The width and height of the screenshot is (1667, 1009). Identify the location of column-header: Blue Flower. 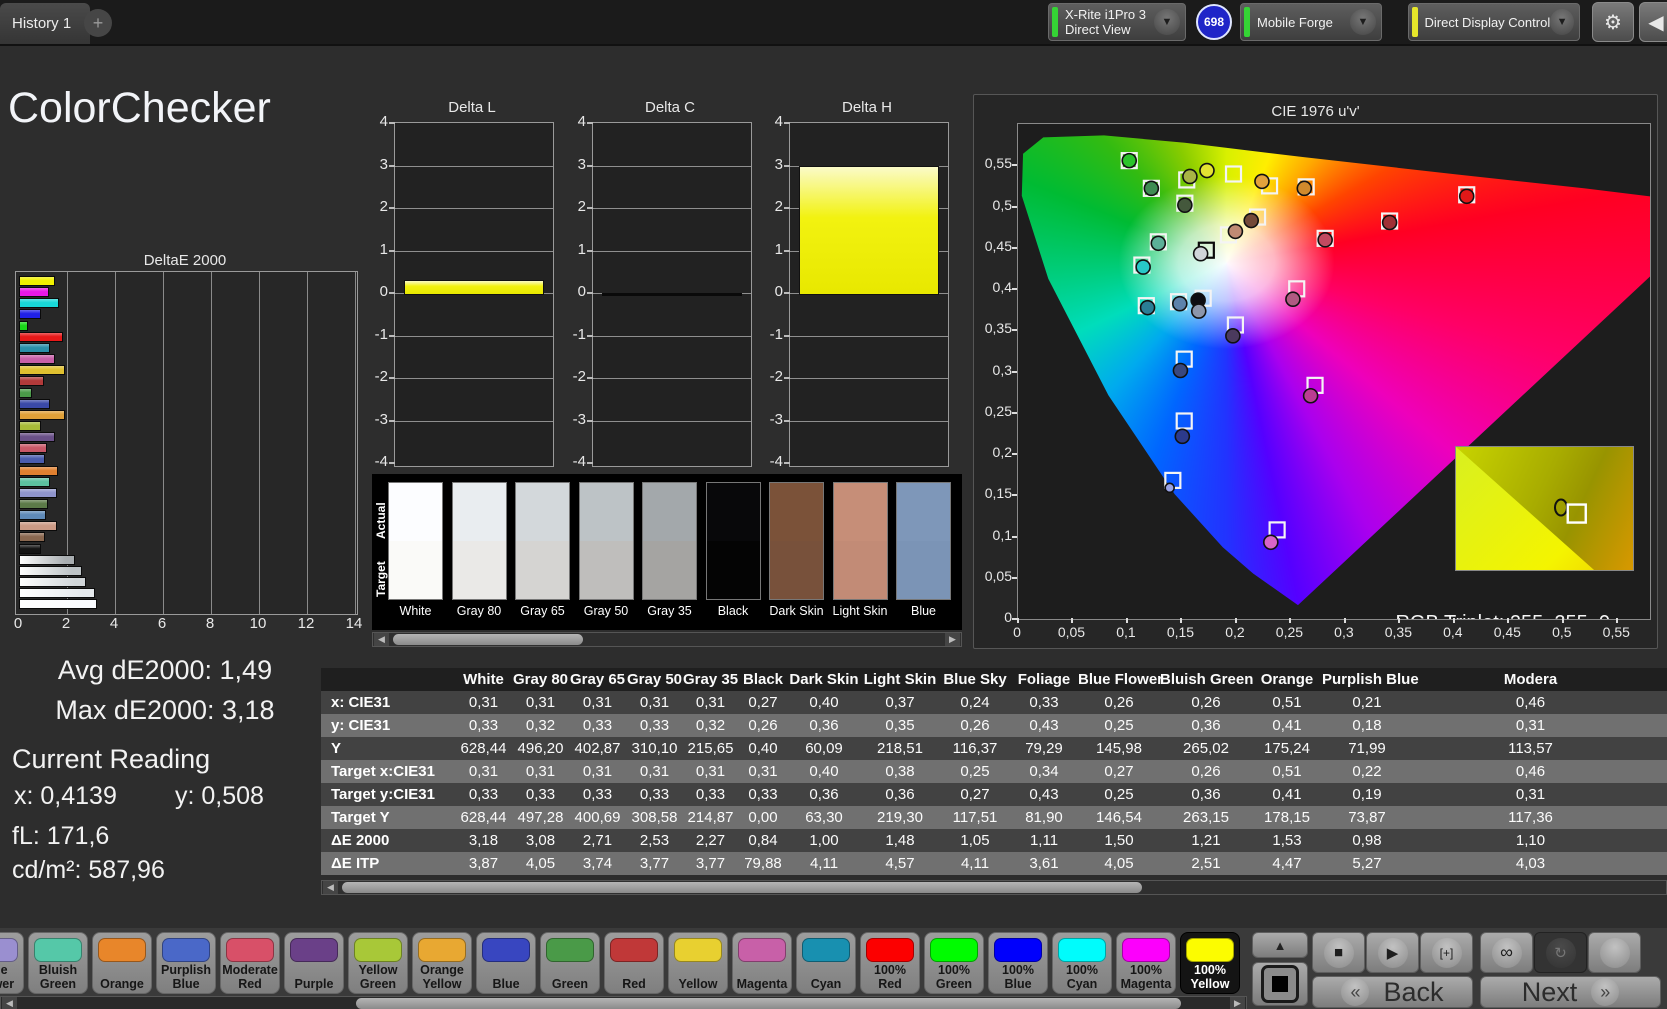
(1121, 679).